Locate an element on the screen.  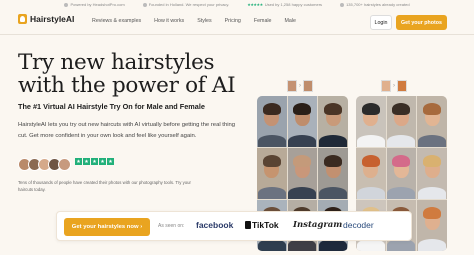
hero-title-line-1: Try new hairstyles is located at coordinates (116, 62).